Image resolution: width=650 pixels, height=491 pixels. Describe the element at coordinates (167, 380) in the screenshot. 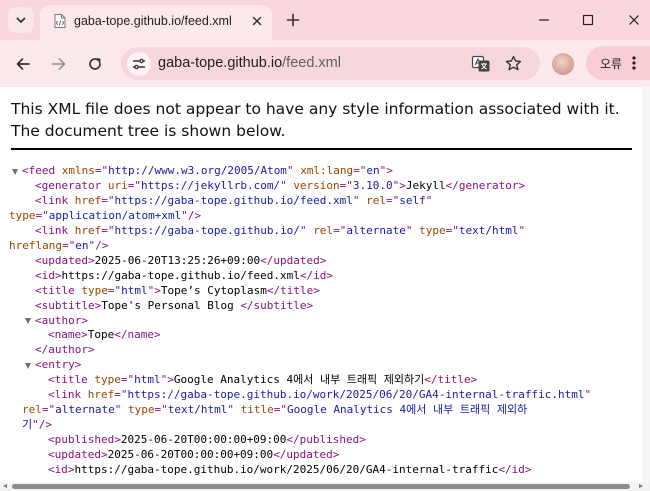

I see `xml-tag: ">` at that location.